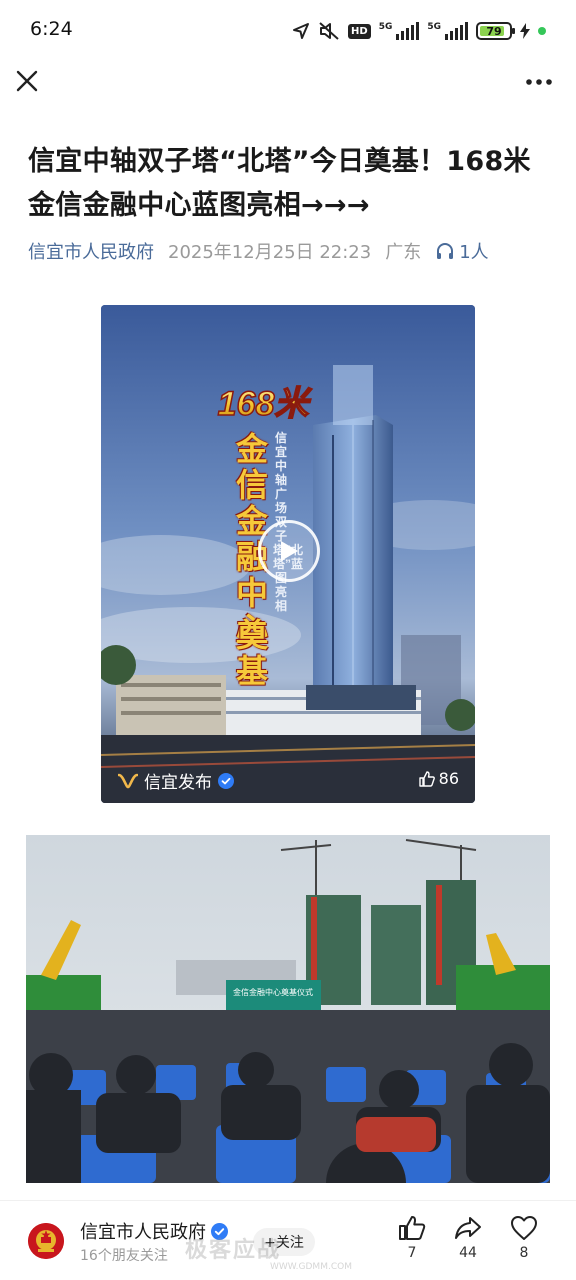 This screenshot has width=576, height=1280. I want to click on more-icon, so click(539, 82).